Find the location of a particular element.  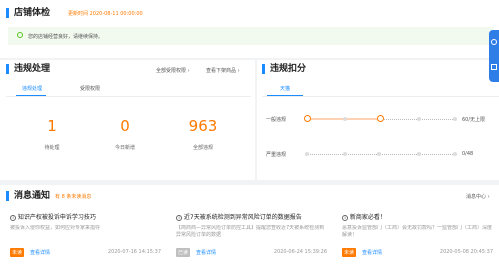

serious-violation-value: 0/48 is located at coordinates (468, 154).